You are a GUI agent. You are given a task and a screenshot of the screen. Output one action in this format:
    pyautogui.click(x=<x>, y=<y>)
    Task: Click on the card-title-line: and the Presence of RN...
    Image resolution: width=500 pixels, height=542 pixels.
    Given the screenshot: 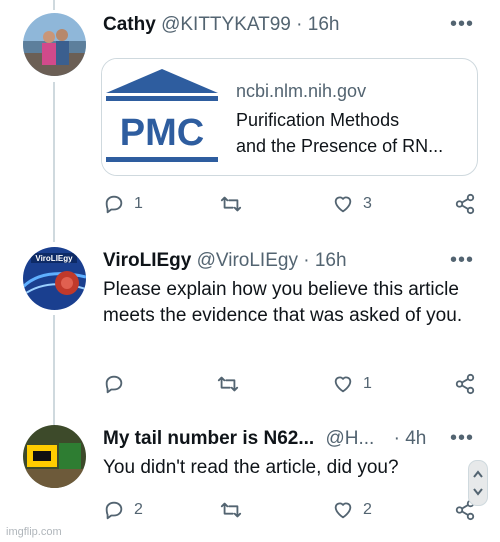 What is the action you would take?
    pyautogui.click(x=340, y=146)
    